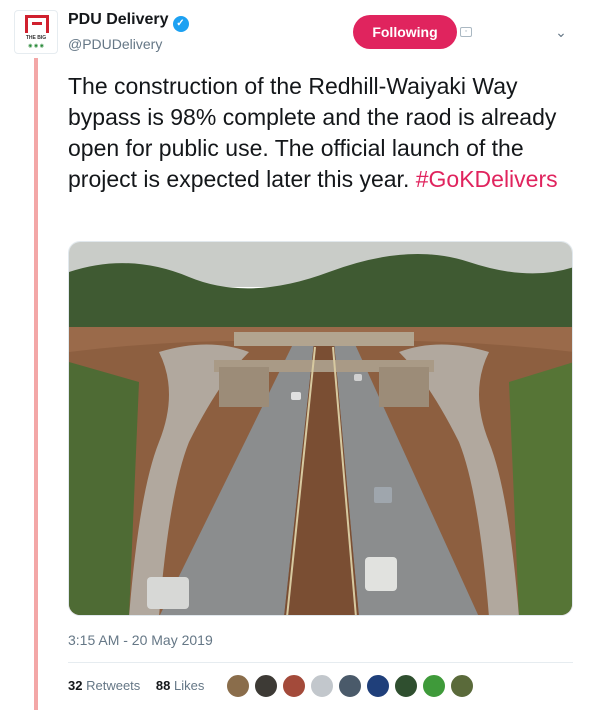 Image resolution: width=593 pixels, height=710 pixels. What do you see at coordinates (487, 179) in the screenshot?
I see `hashtag-link: #GoKDelivers` at bounding box center [487, 179].